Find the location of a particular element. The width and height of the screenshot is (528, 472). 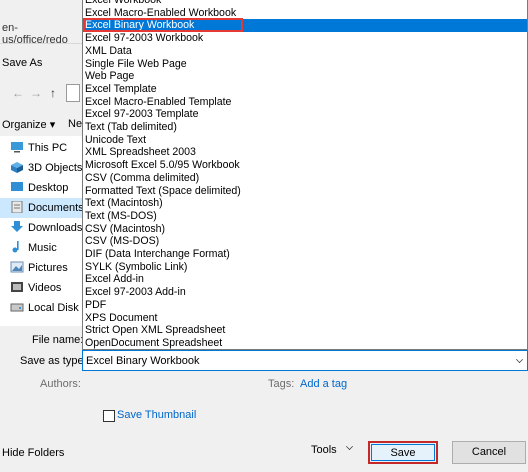

dialog-title: Save As is located at coordinates (22, 63).